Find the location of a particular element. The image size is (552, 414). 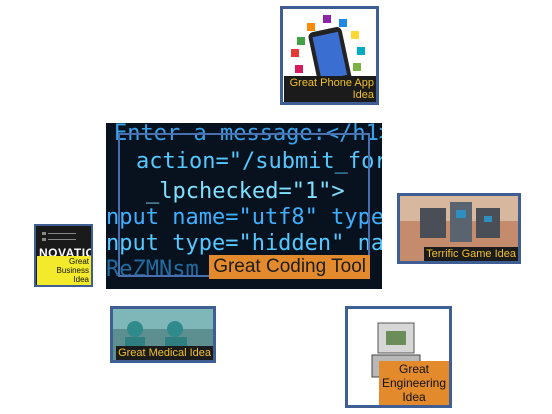

coding-tool-caption: Great Coding Tool is located at coordinates (289, 267).